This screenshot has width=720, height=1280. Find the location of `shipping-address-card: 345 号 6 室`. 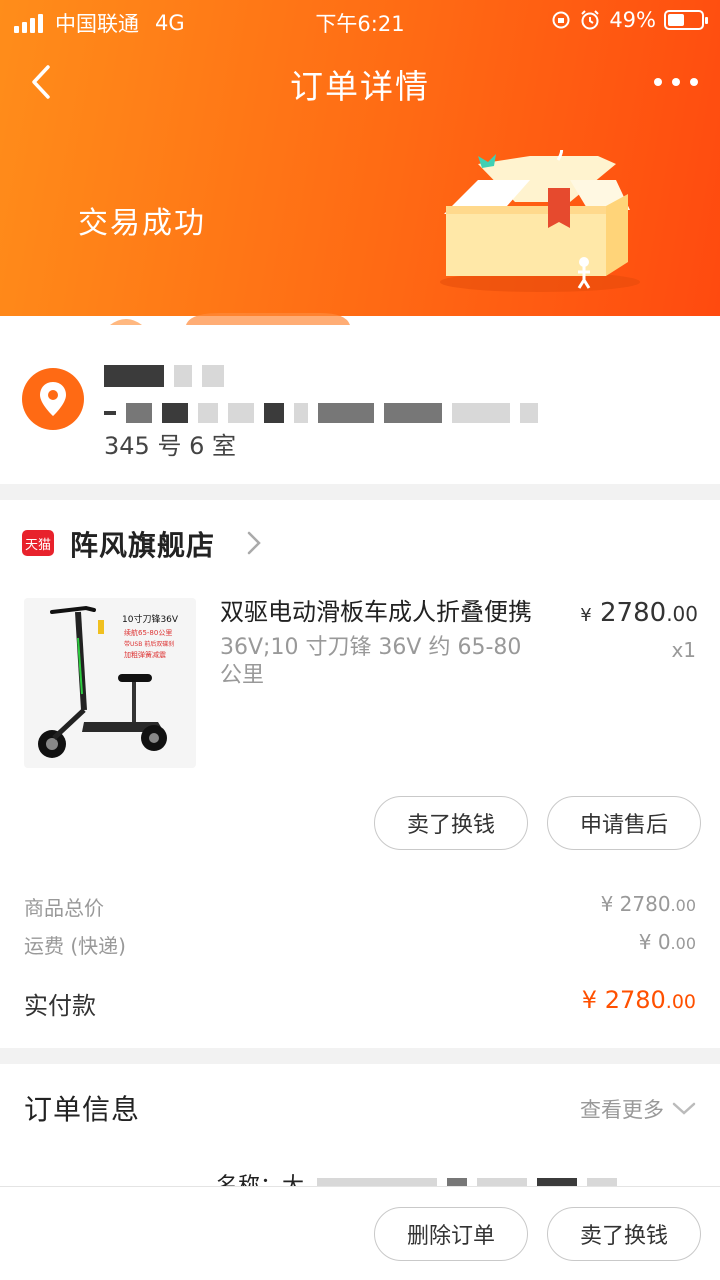

shipping-address-card: 345 号 6 室 is located at coordinates (360, 398).